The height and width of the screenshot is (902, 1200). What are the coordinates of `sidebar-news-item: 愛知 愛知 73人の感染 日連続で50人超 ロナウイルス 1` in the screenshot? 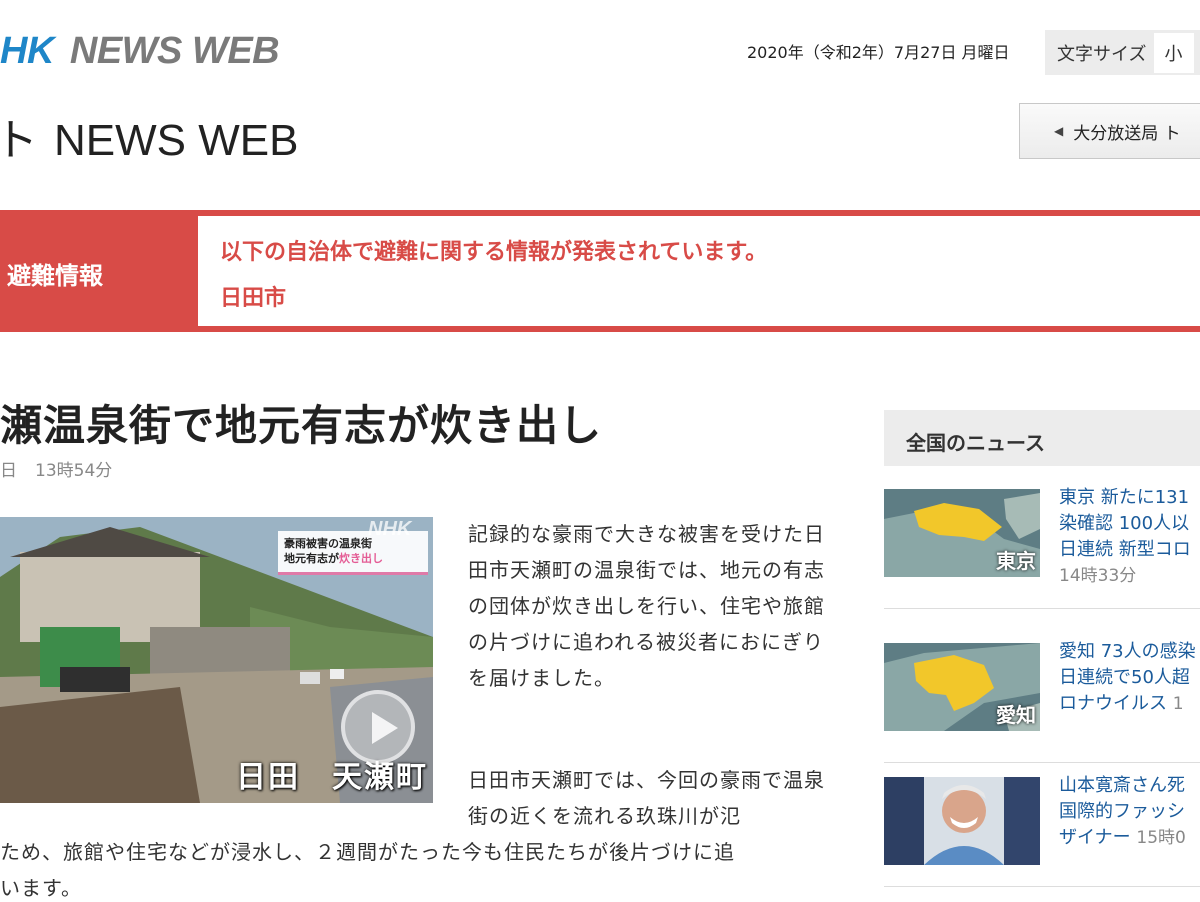 It's located at (1042, 702).